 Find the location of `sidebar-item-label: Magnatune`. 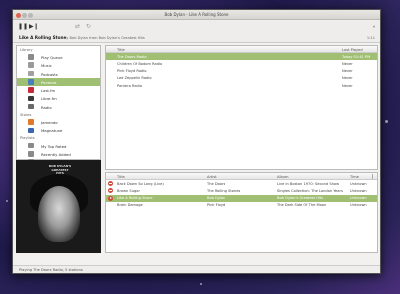

sidebar-item-label: Magnatune is located at coordinates (52, 131).